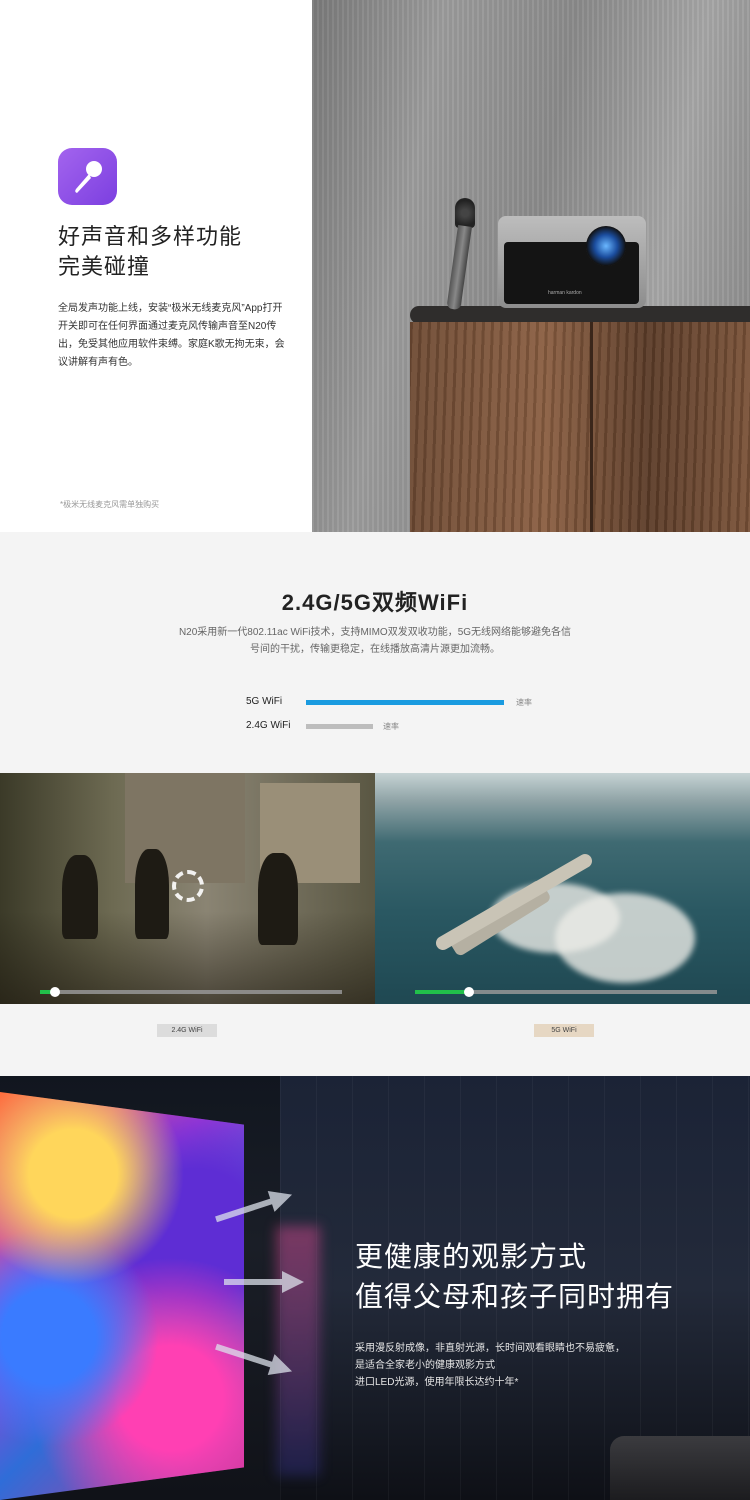 This screenshot has width=750, height=1500. Describe the element at coordinates (110, 504) in the screenshot. I see `karaoke-footnote: *极米无线麦克风需单独购买` at that location.